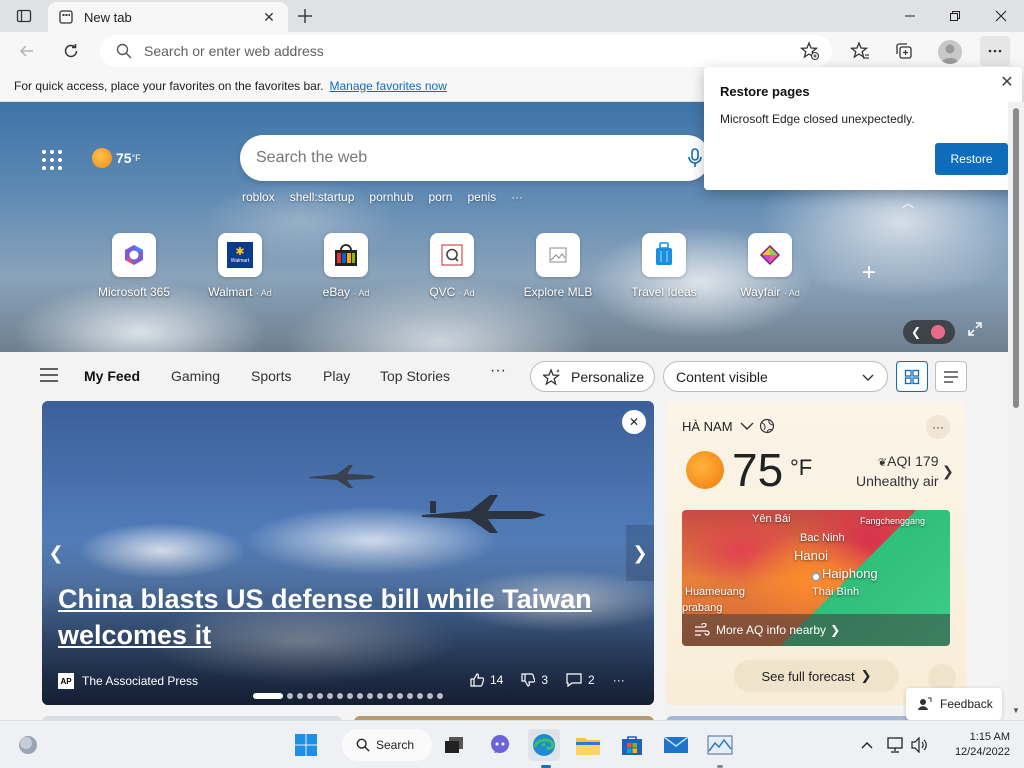  I want to click on carousel-dot-active, so click(268, 696).